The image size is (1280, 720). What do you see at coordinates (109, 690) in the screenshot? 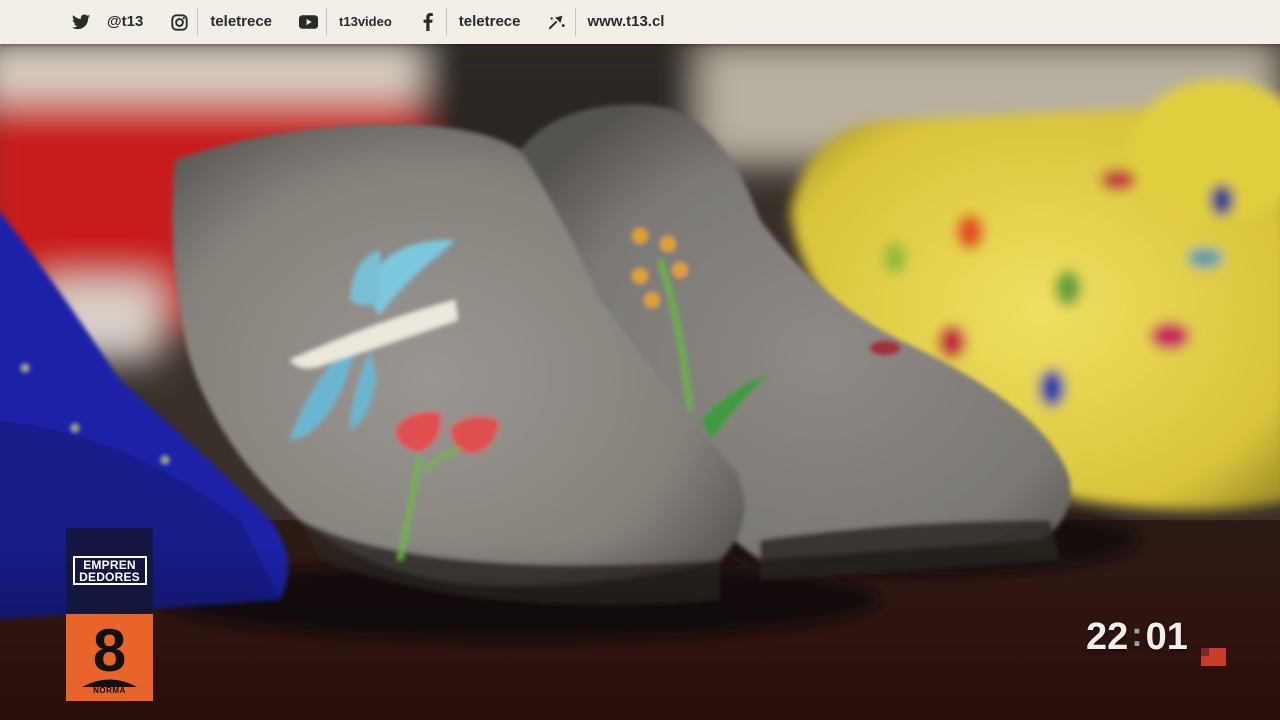
I see `rating-caption: NORMA` at bounding box center [109, 690].